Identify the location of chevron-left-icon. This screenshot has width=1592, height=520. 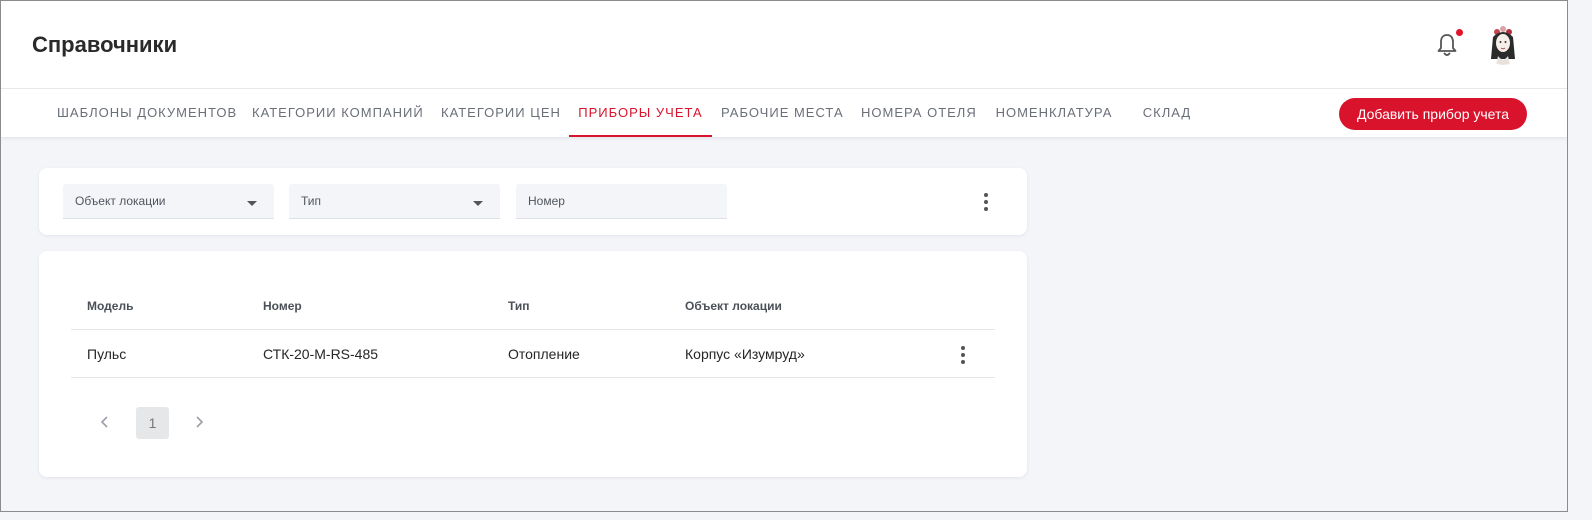
(105, 422).